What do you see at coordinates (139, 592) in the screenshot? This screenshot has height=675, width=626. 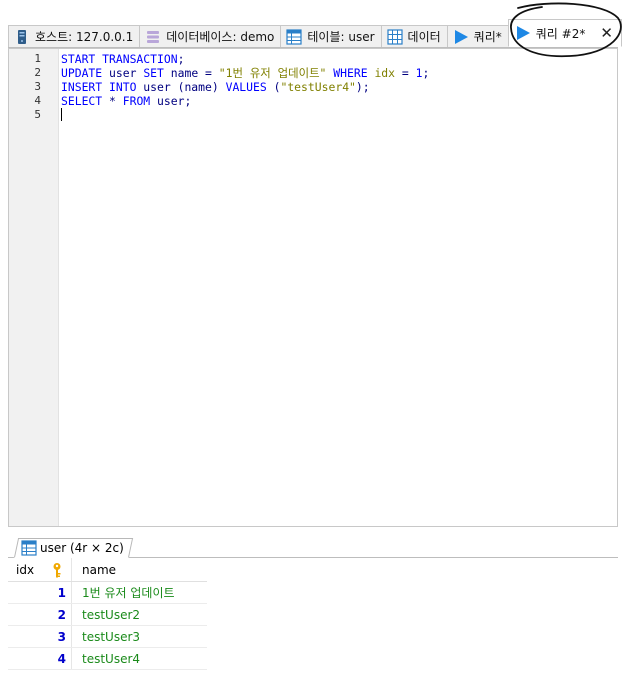 I see `cell-name: 1번 유저 업데이트` at bounding box center [139, 592].